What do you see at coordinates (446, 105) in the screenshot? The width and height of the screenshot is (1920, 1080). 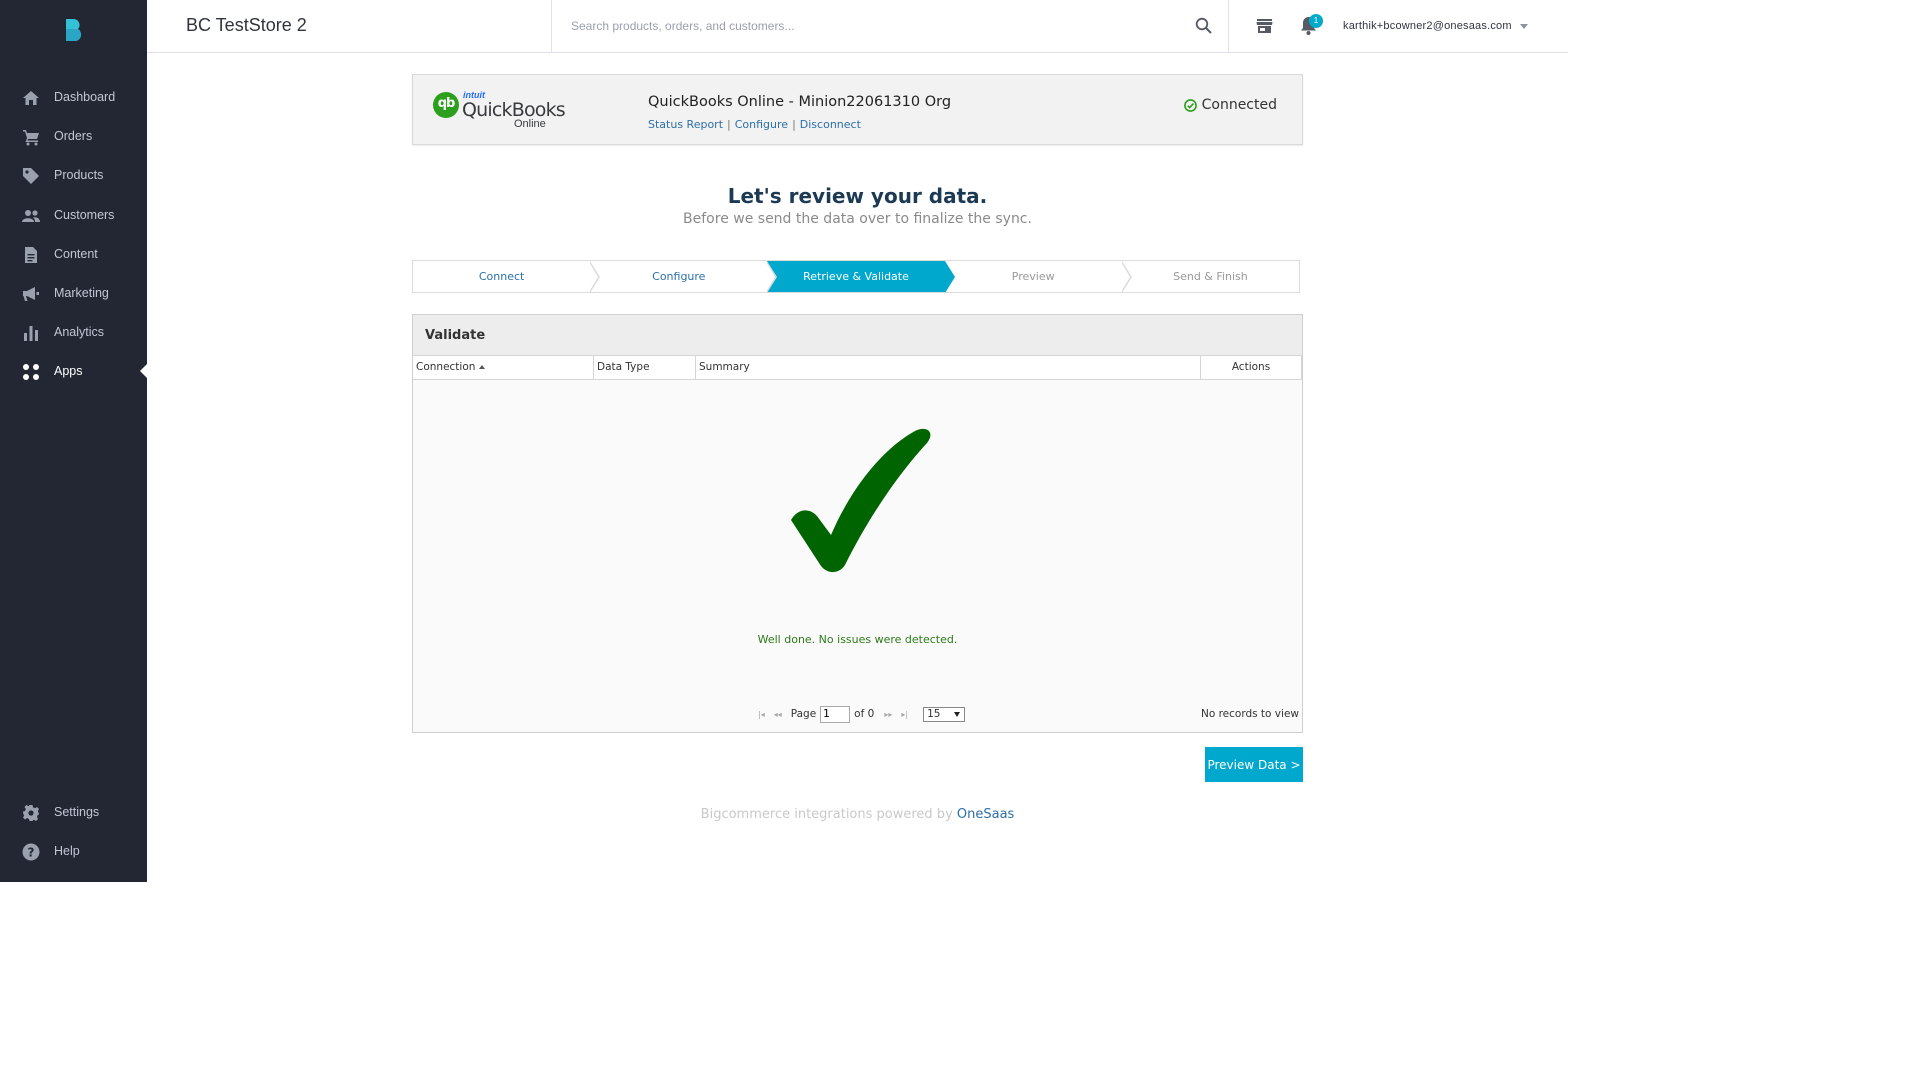 I see `quickbooks-icon: qb` at bounding box center [446, 105].